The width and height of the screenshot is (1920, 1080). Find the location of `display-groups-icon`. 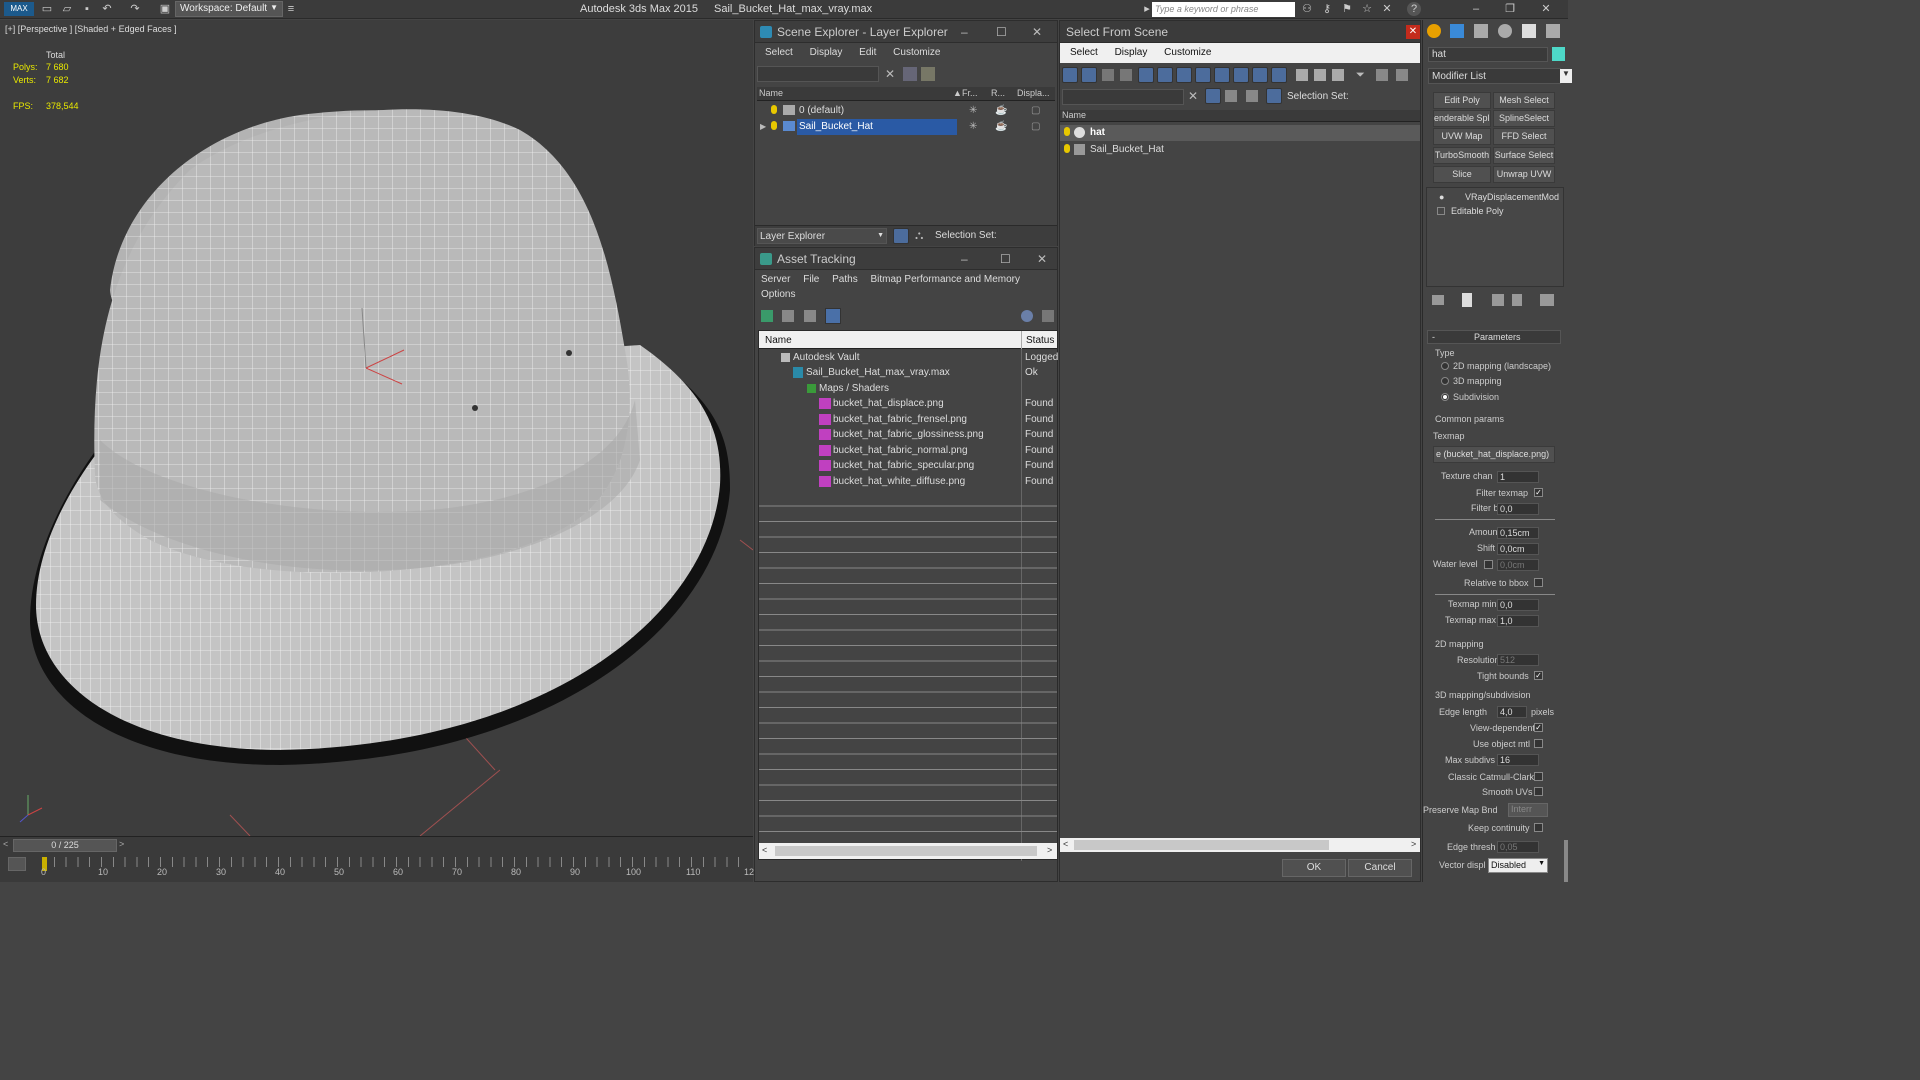

display-groups-icon is located at coordinates (1184, 75).